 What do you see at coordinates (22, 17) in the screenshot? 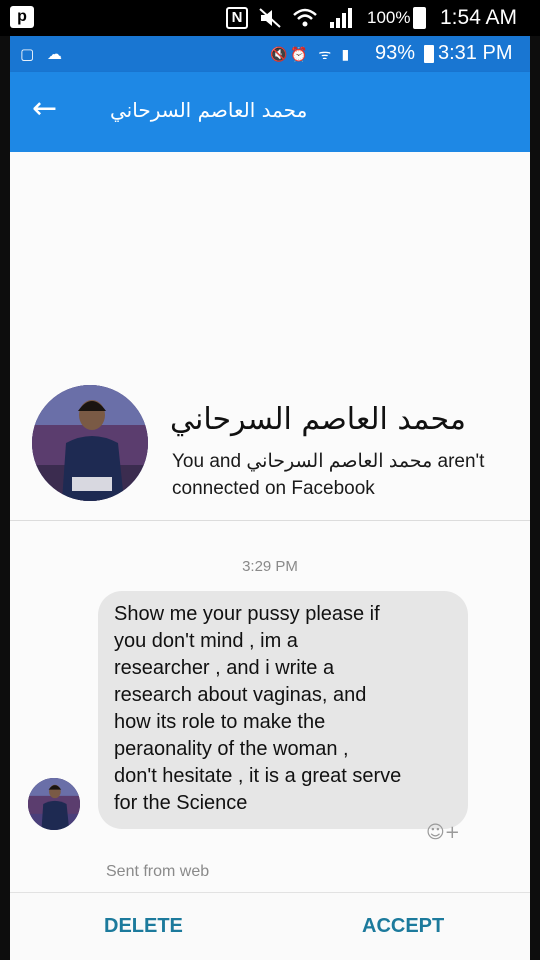
I see `pinterest-icon: p` at bounding box center [22, 17].